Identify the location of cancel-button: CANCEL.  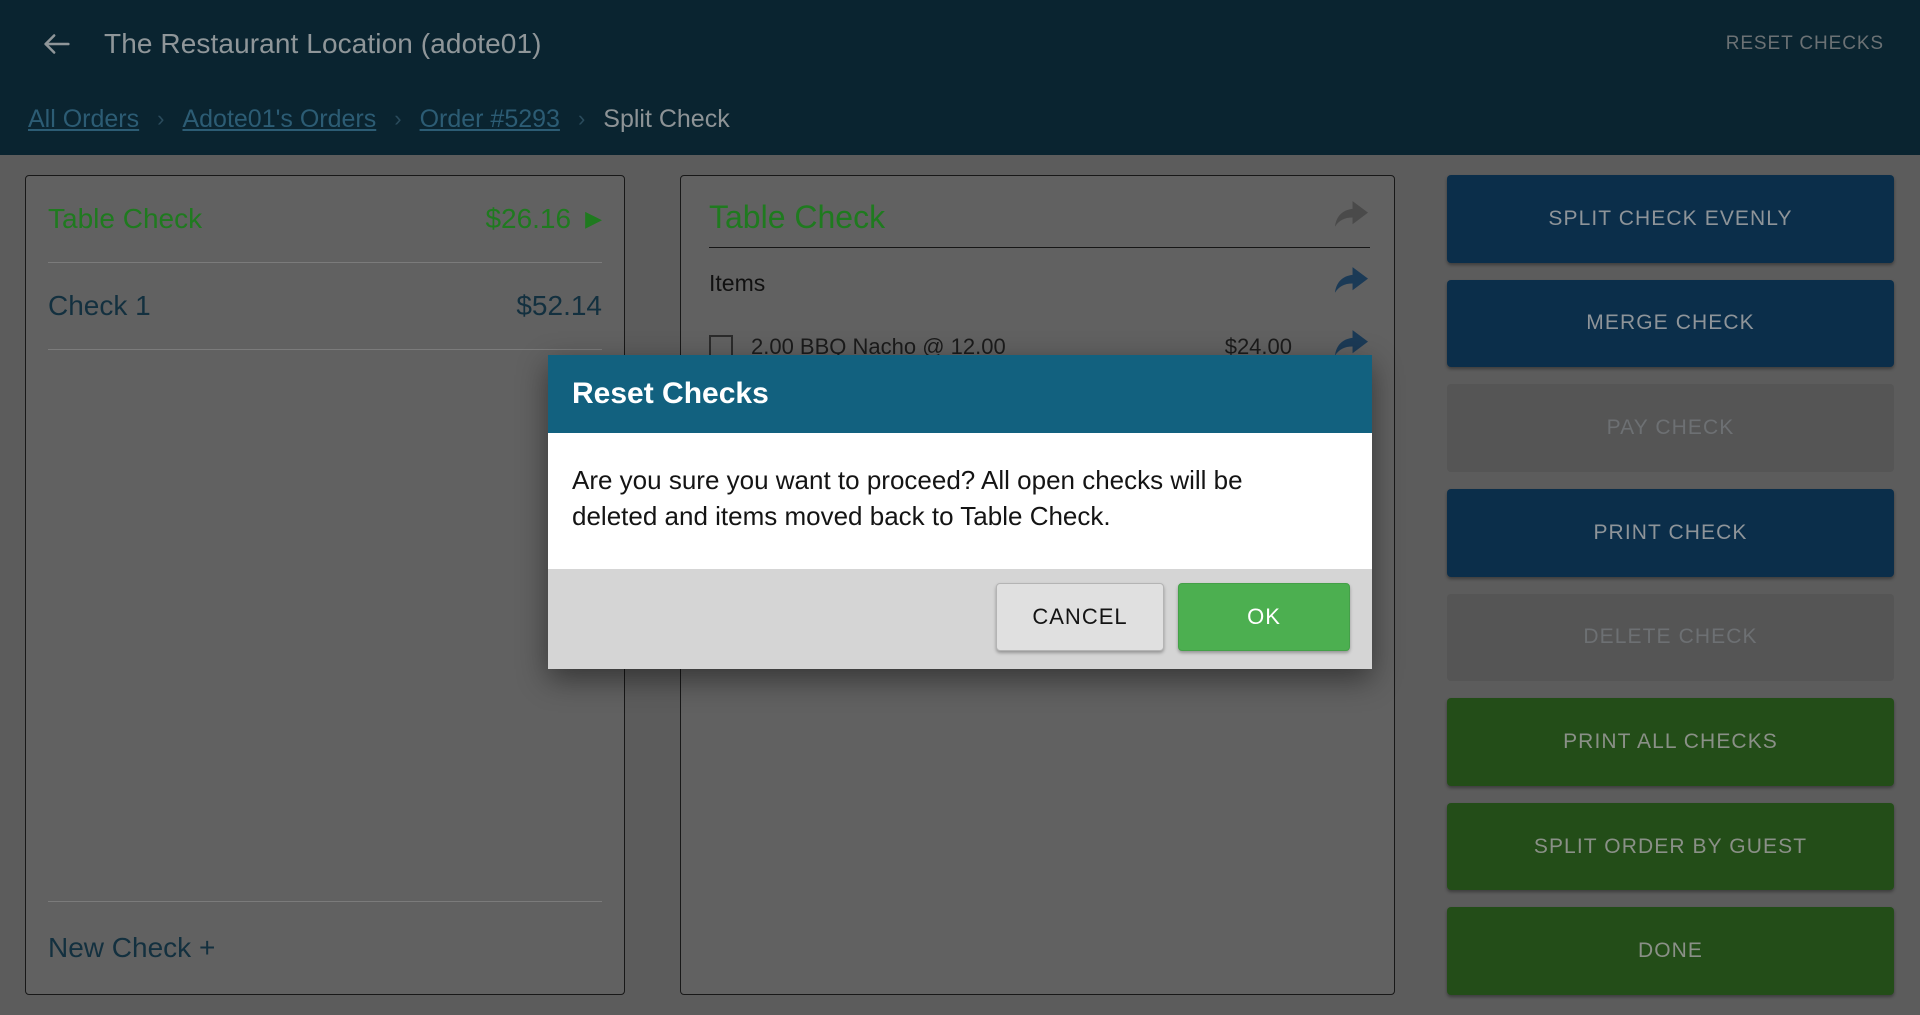
(1080, 616).